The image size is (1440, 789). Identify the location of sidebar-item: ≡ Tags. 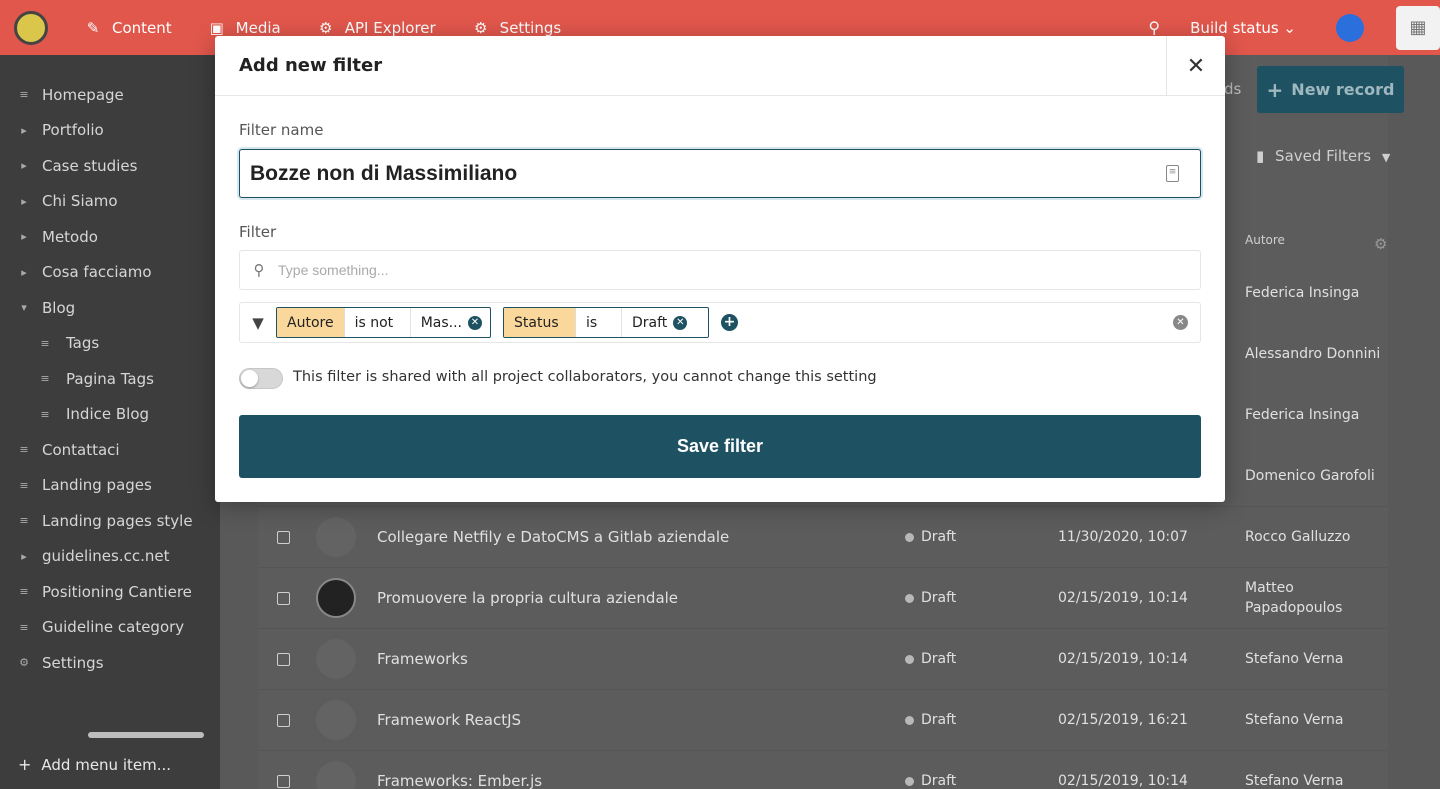
(110, 344).